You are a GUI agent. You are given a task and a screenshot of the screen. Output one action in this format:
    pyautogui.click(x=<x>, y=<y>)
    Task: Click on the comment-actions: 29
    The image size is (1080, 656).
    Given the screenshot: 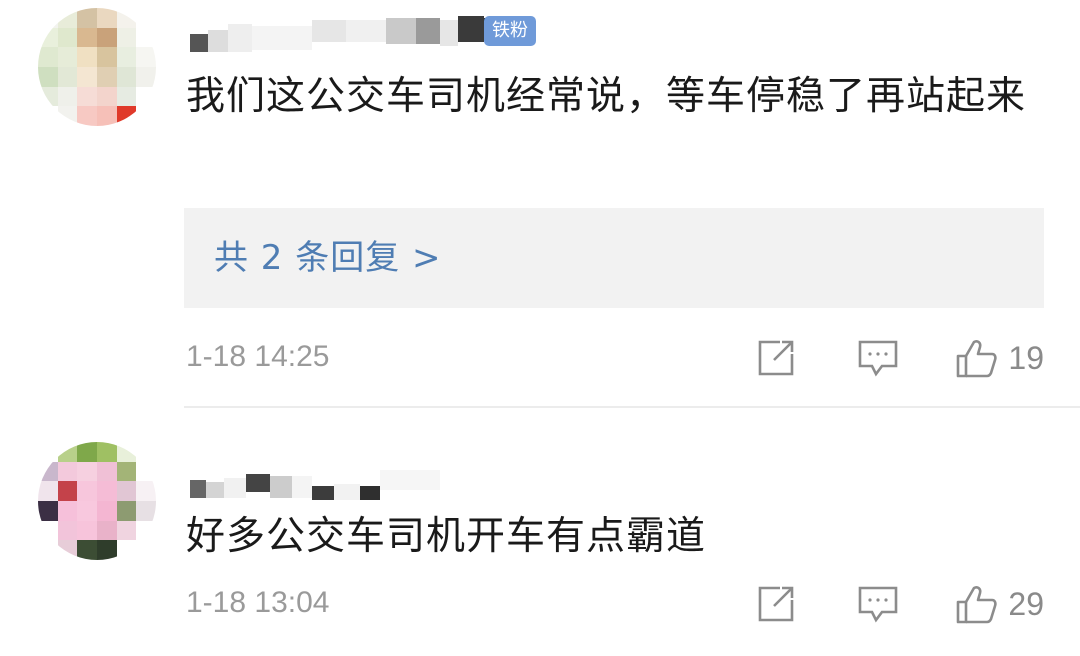 What is the action you would take?
    pyautogui.click(x=899, y=604)
    